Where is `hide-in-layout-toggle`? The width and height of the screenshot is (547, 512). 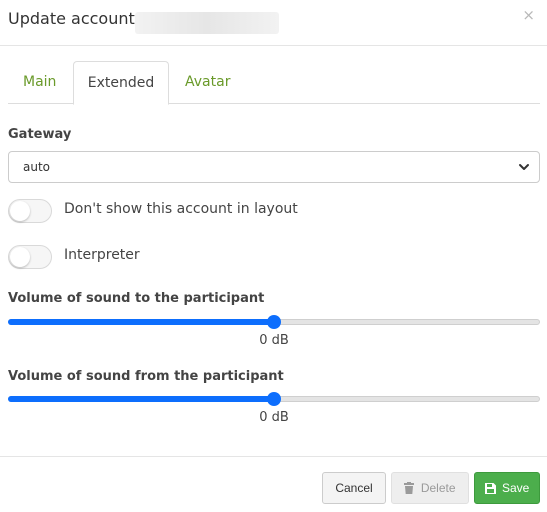 hide-in-layout-toggle is located at coordinates (30, 211).